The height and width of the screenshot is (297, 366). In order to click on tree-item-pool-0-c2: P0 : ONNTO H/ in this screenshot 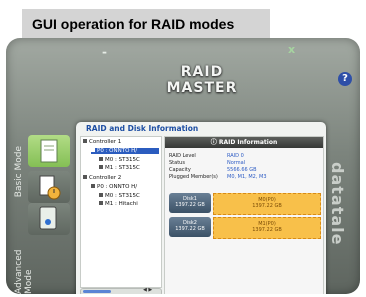, I will do `click(125, 187)`.